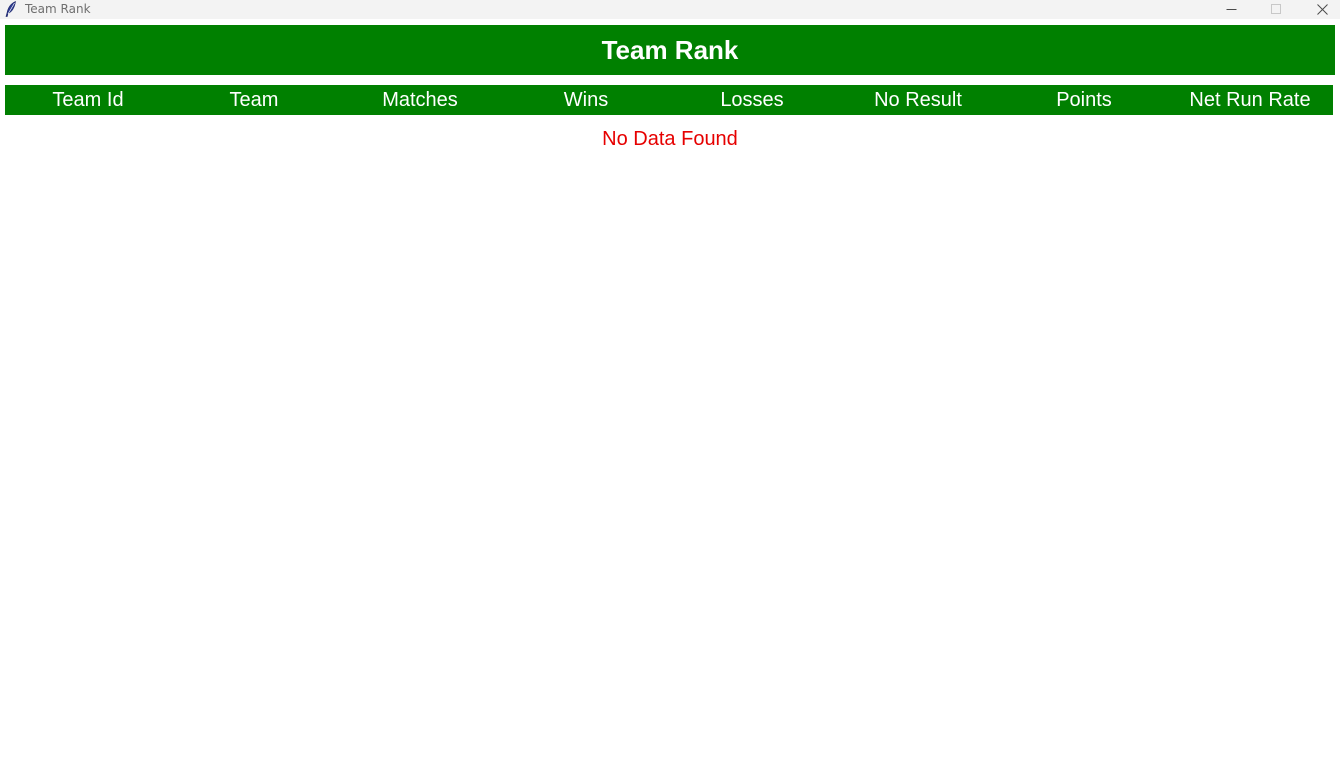 The height and width of the screenshot is (762, 1340). I want to click on column-header-losses: Losses, so click(752, 99).